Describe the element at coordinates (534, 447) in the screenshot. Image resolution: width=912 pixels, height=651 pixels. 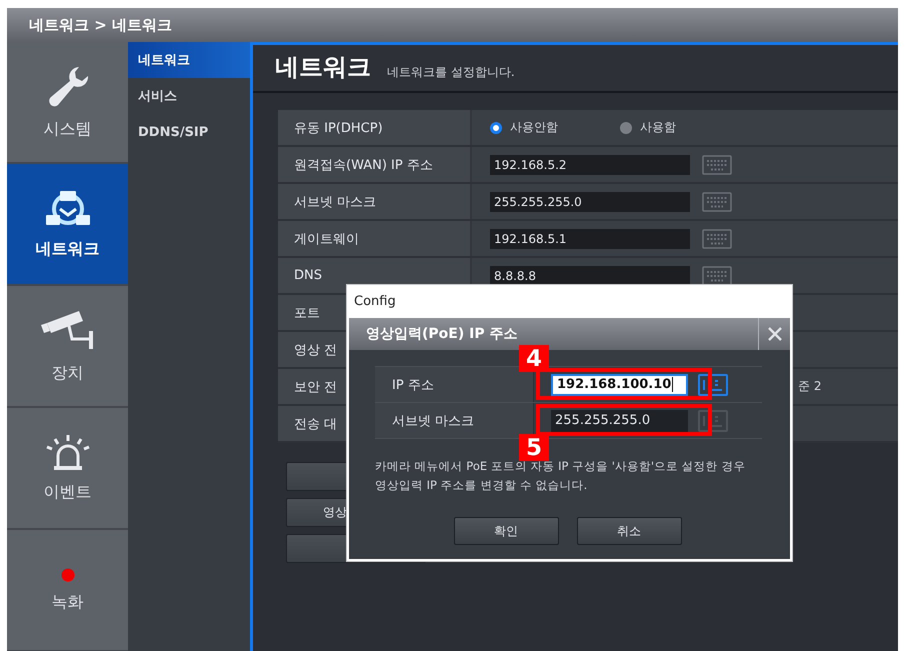
I see `callout-number: 5` at that location.